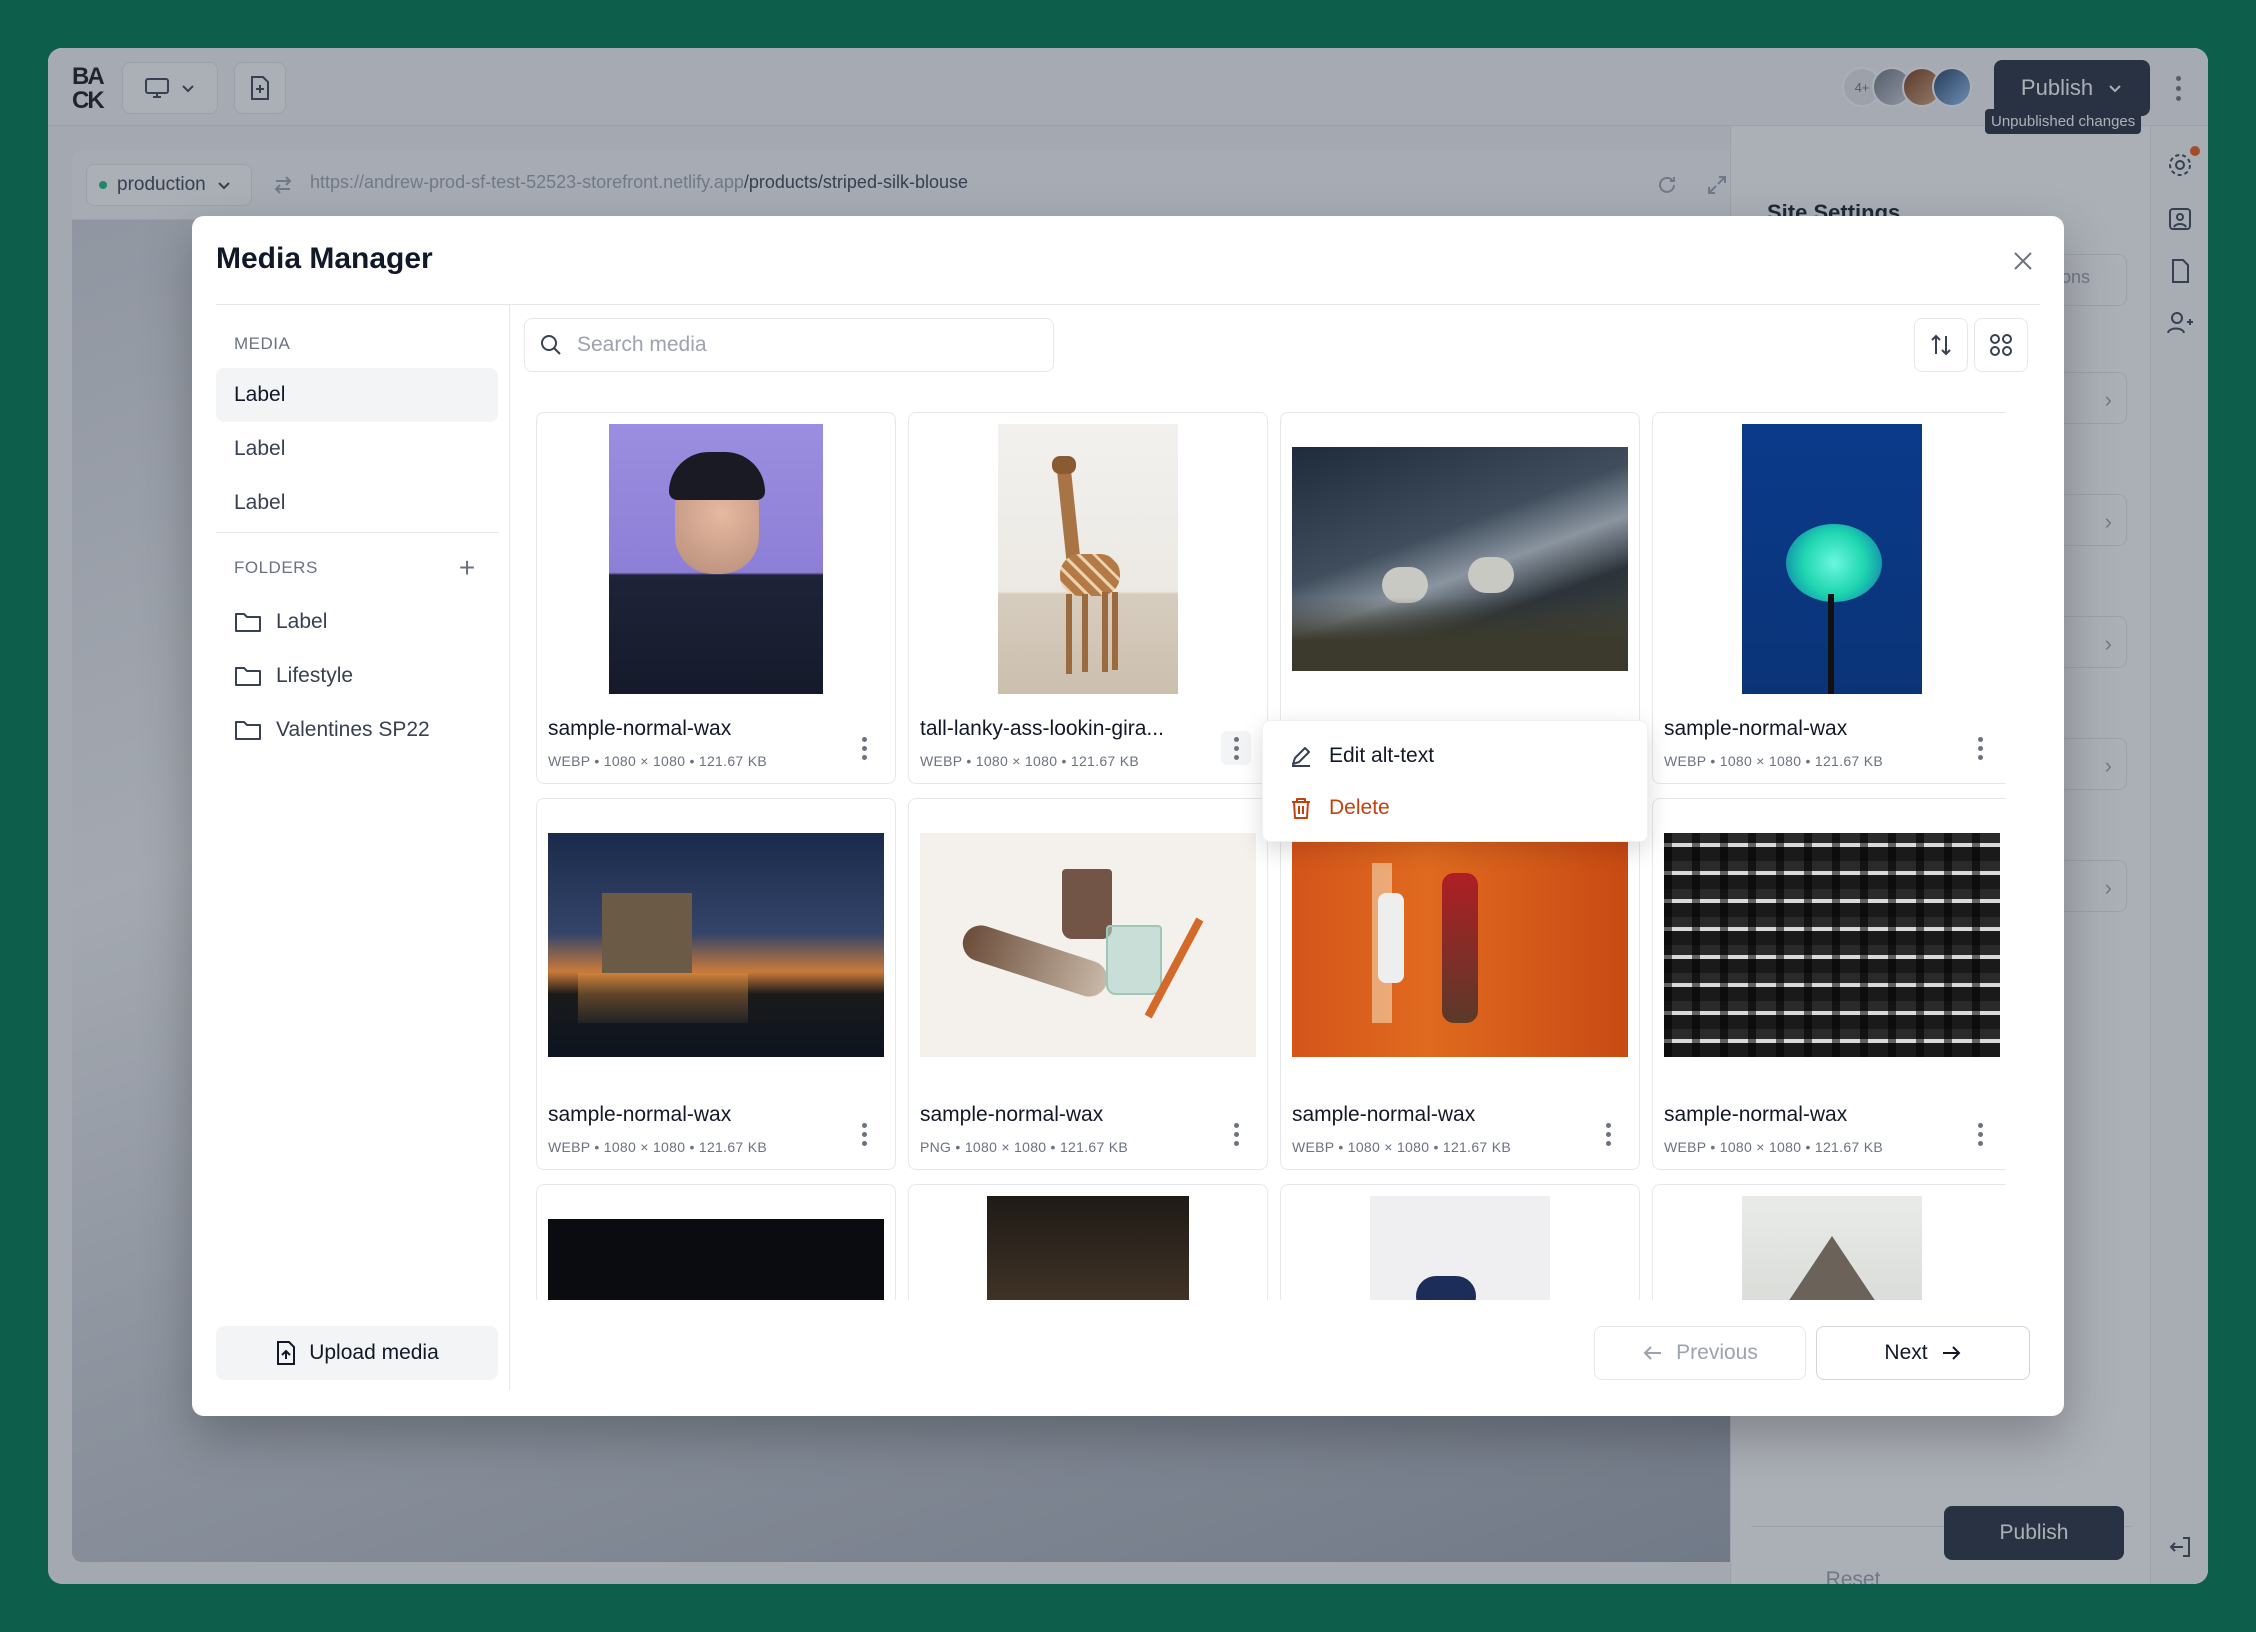  What do you see at coordinates (467, 569) in the screenshot?
I see `add-folder-button: +` at bounding box center [467, 569].